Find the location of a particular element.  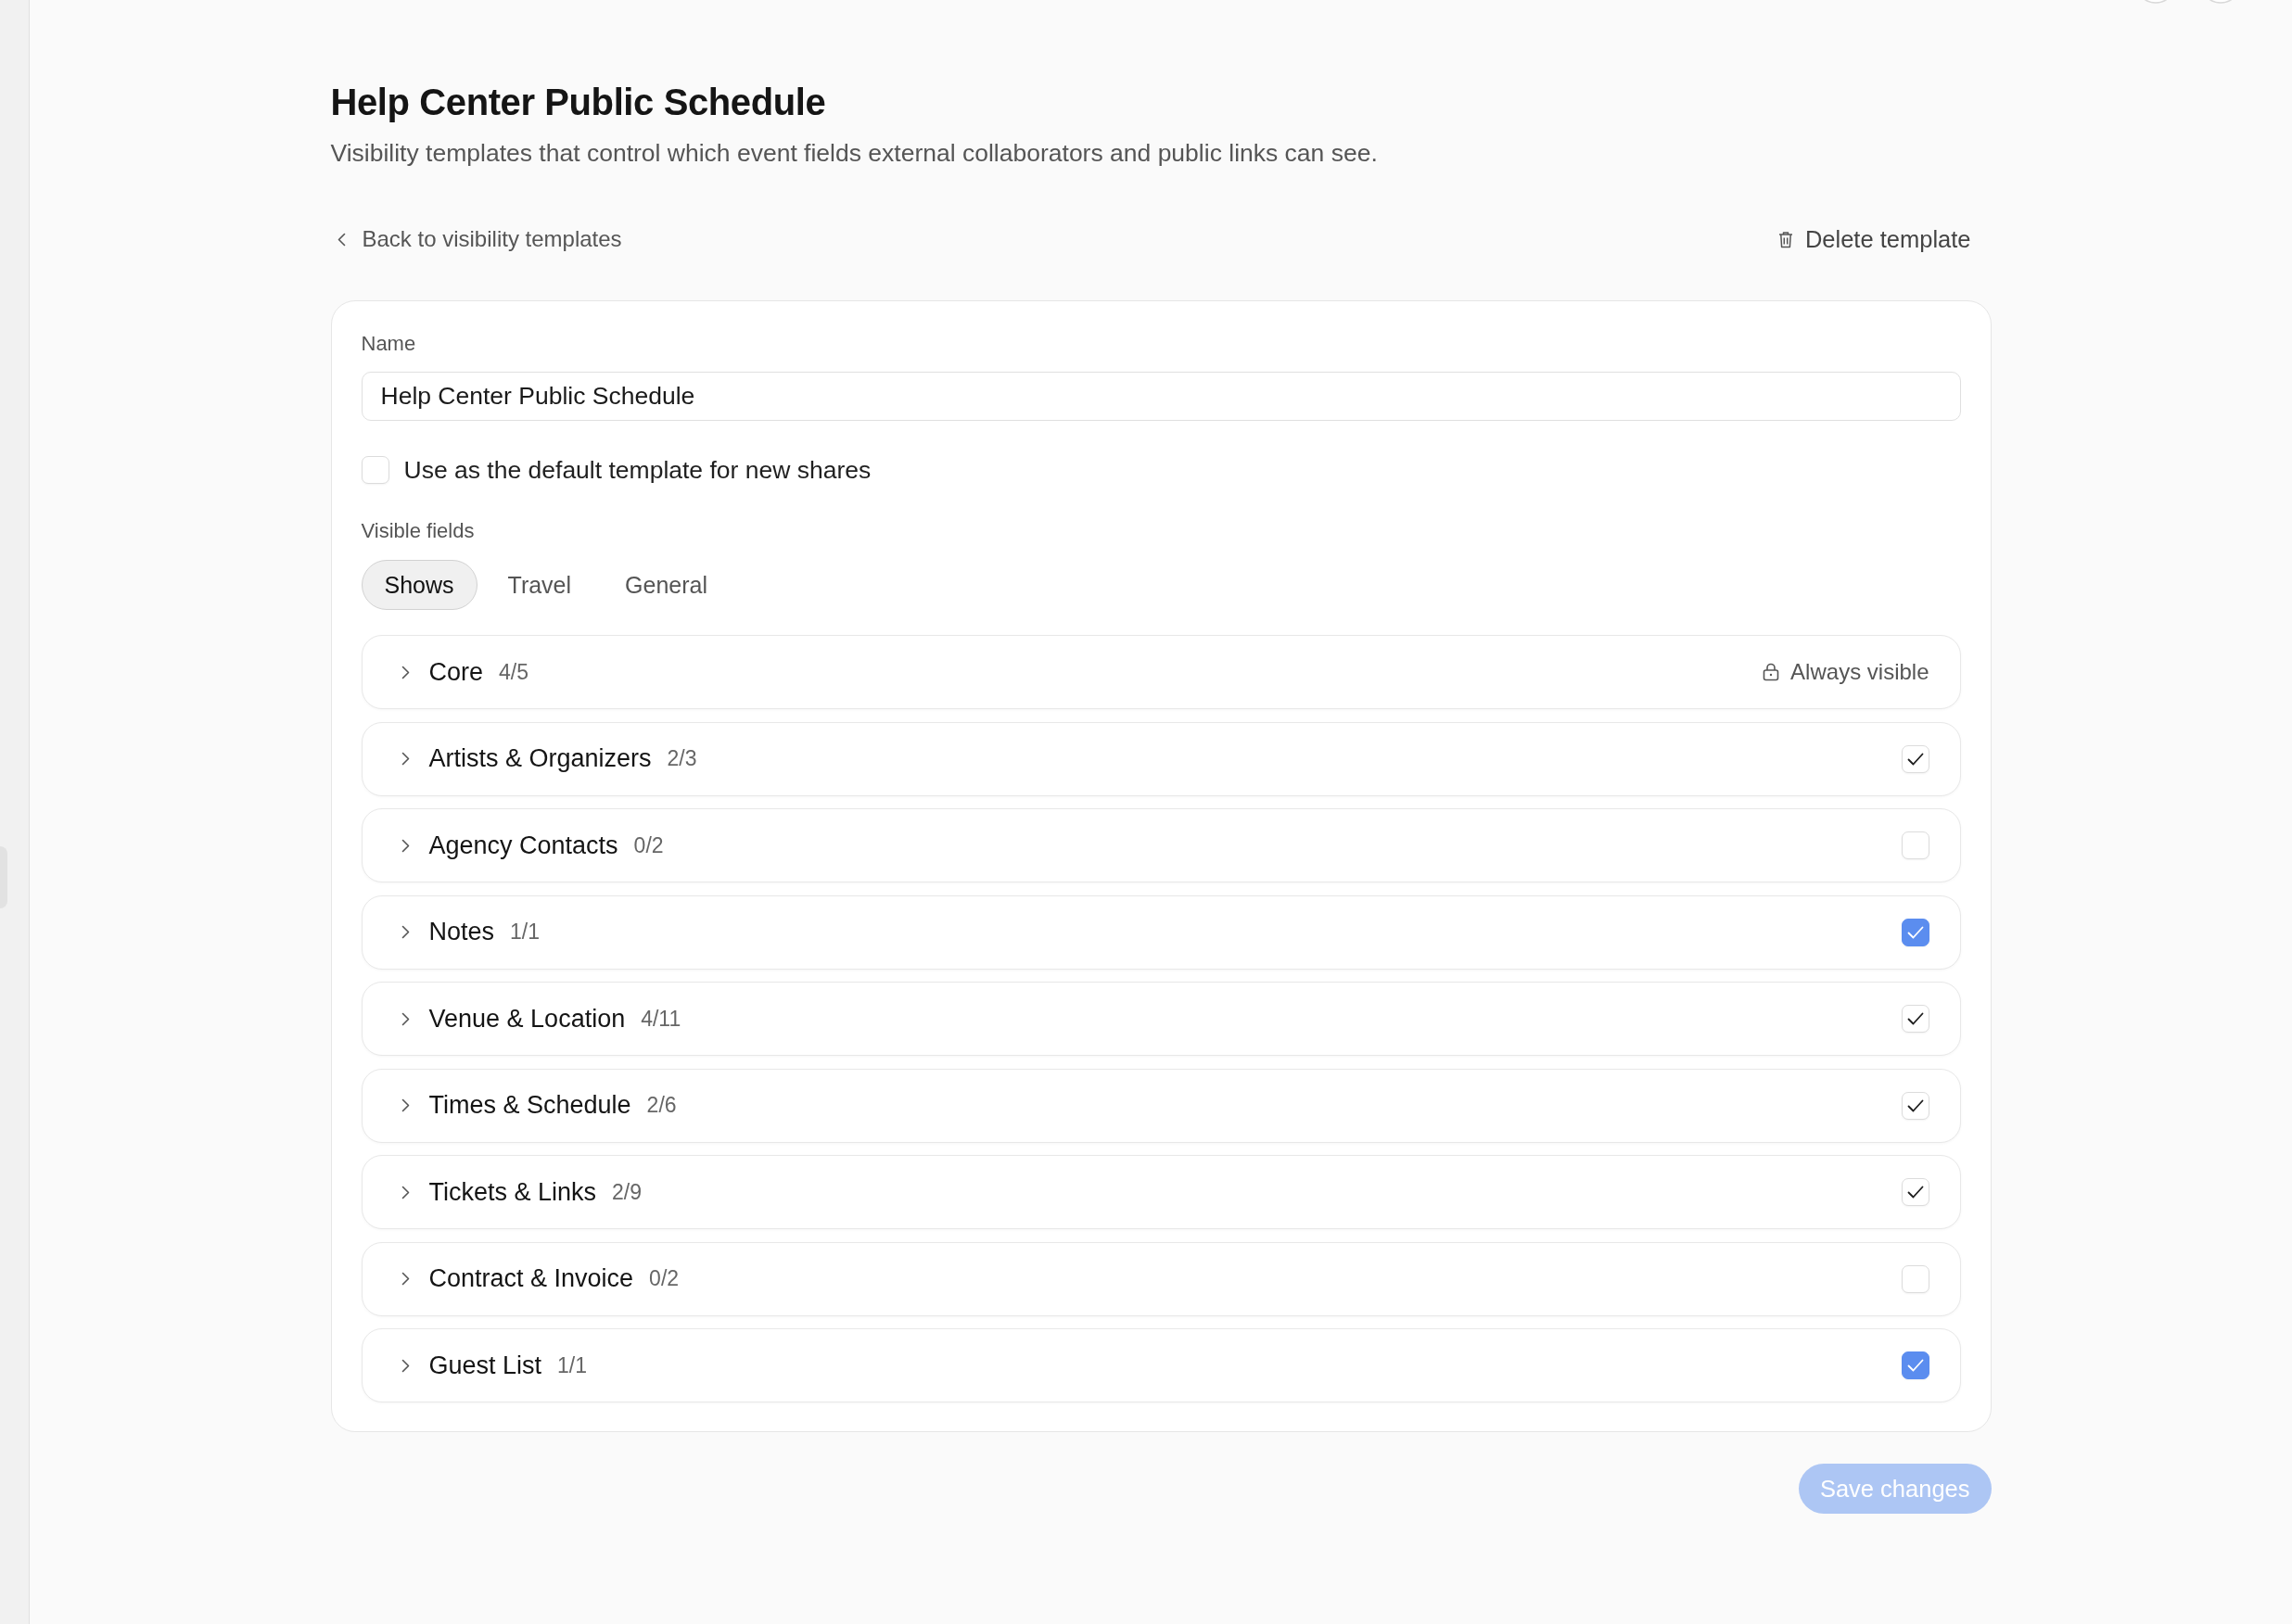

group-name: Core is located at coordinates (456, 672).